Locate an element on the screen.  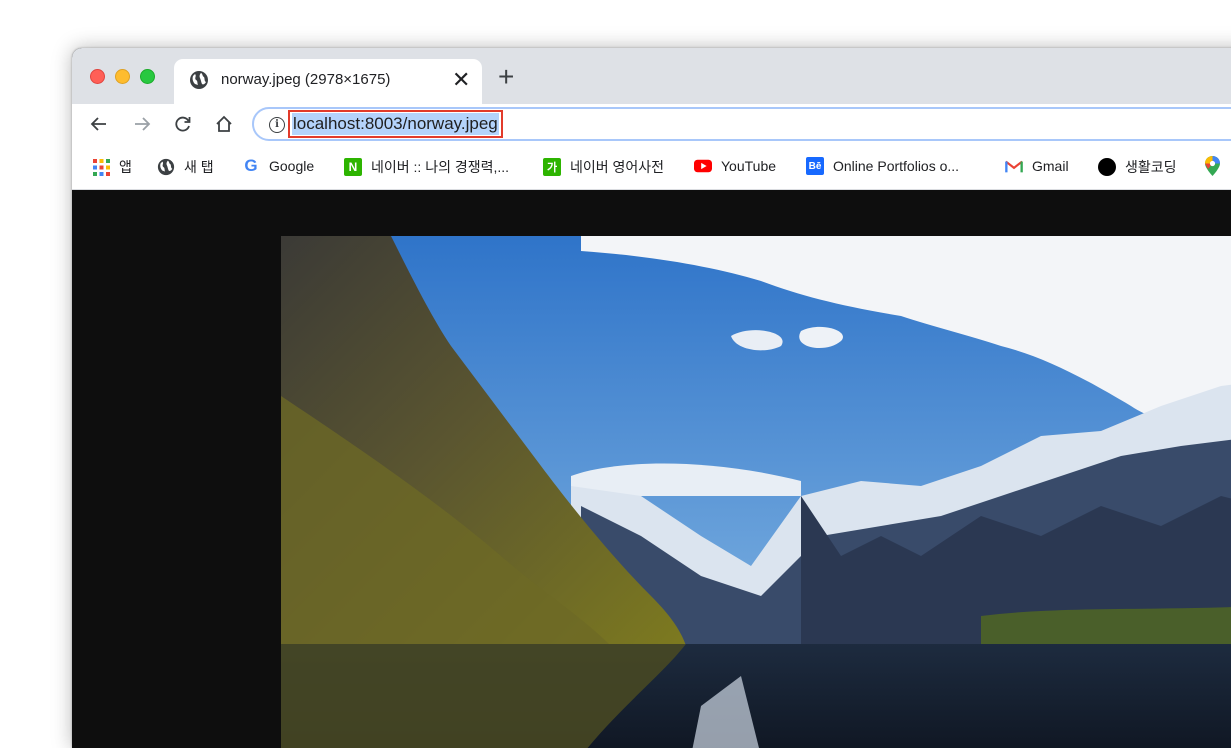
window-minimize-button is located at coordinates (122, 76).